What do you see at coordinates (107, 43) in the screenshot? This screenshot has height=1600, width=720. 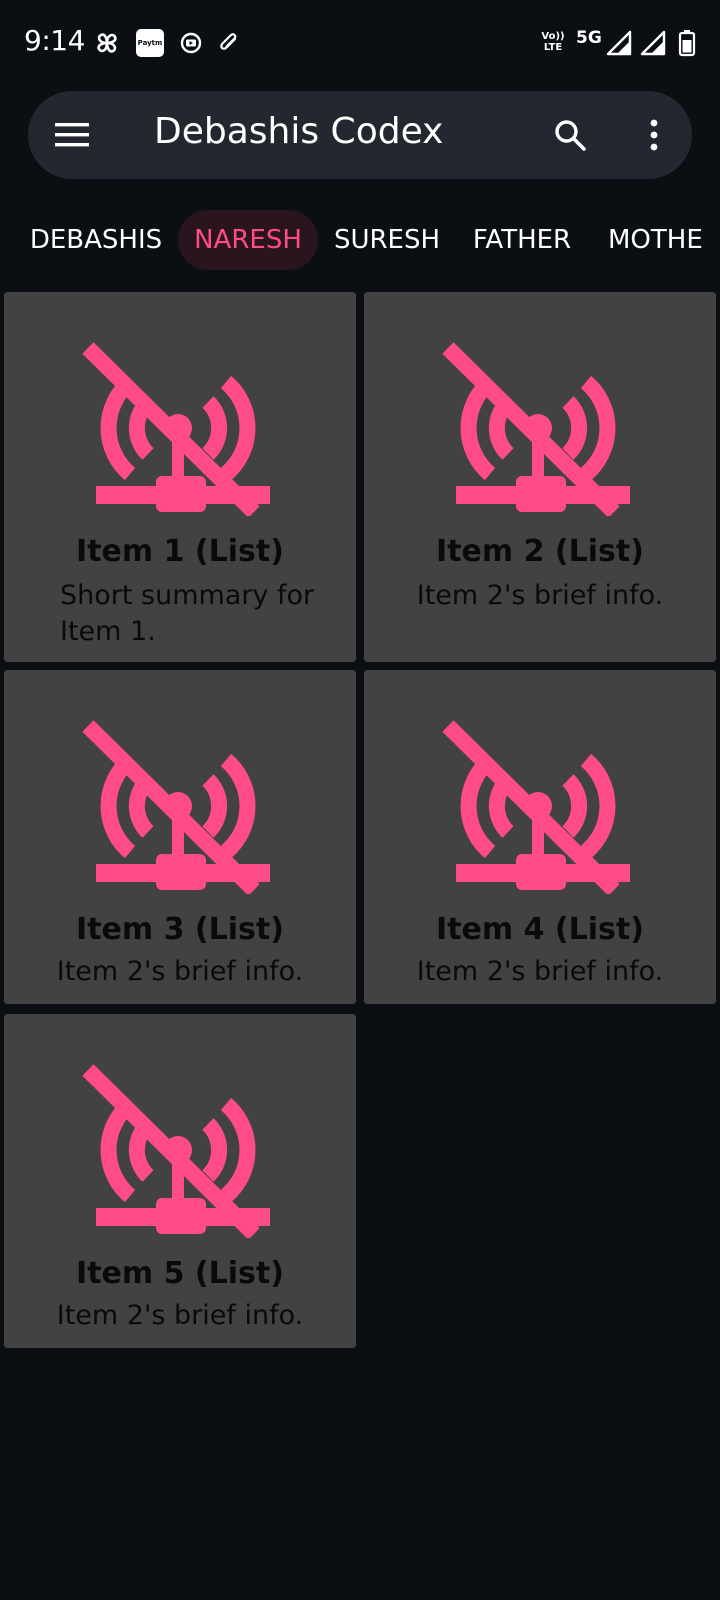 I see `pinwheel-icon` at bounding box center [107, 43].